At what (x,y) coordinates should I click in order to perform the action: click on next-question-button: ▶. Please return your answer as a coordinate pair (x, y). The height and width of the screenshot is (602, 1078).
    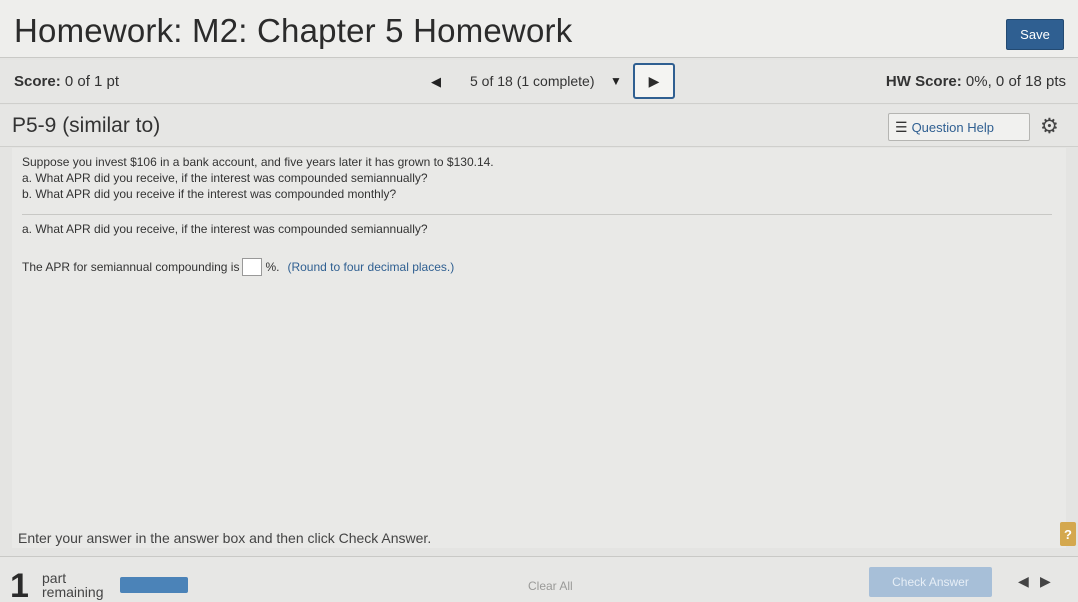
    Looking at the image, I should click on (654, 81).